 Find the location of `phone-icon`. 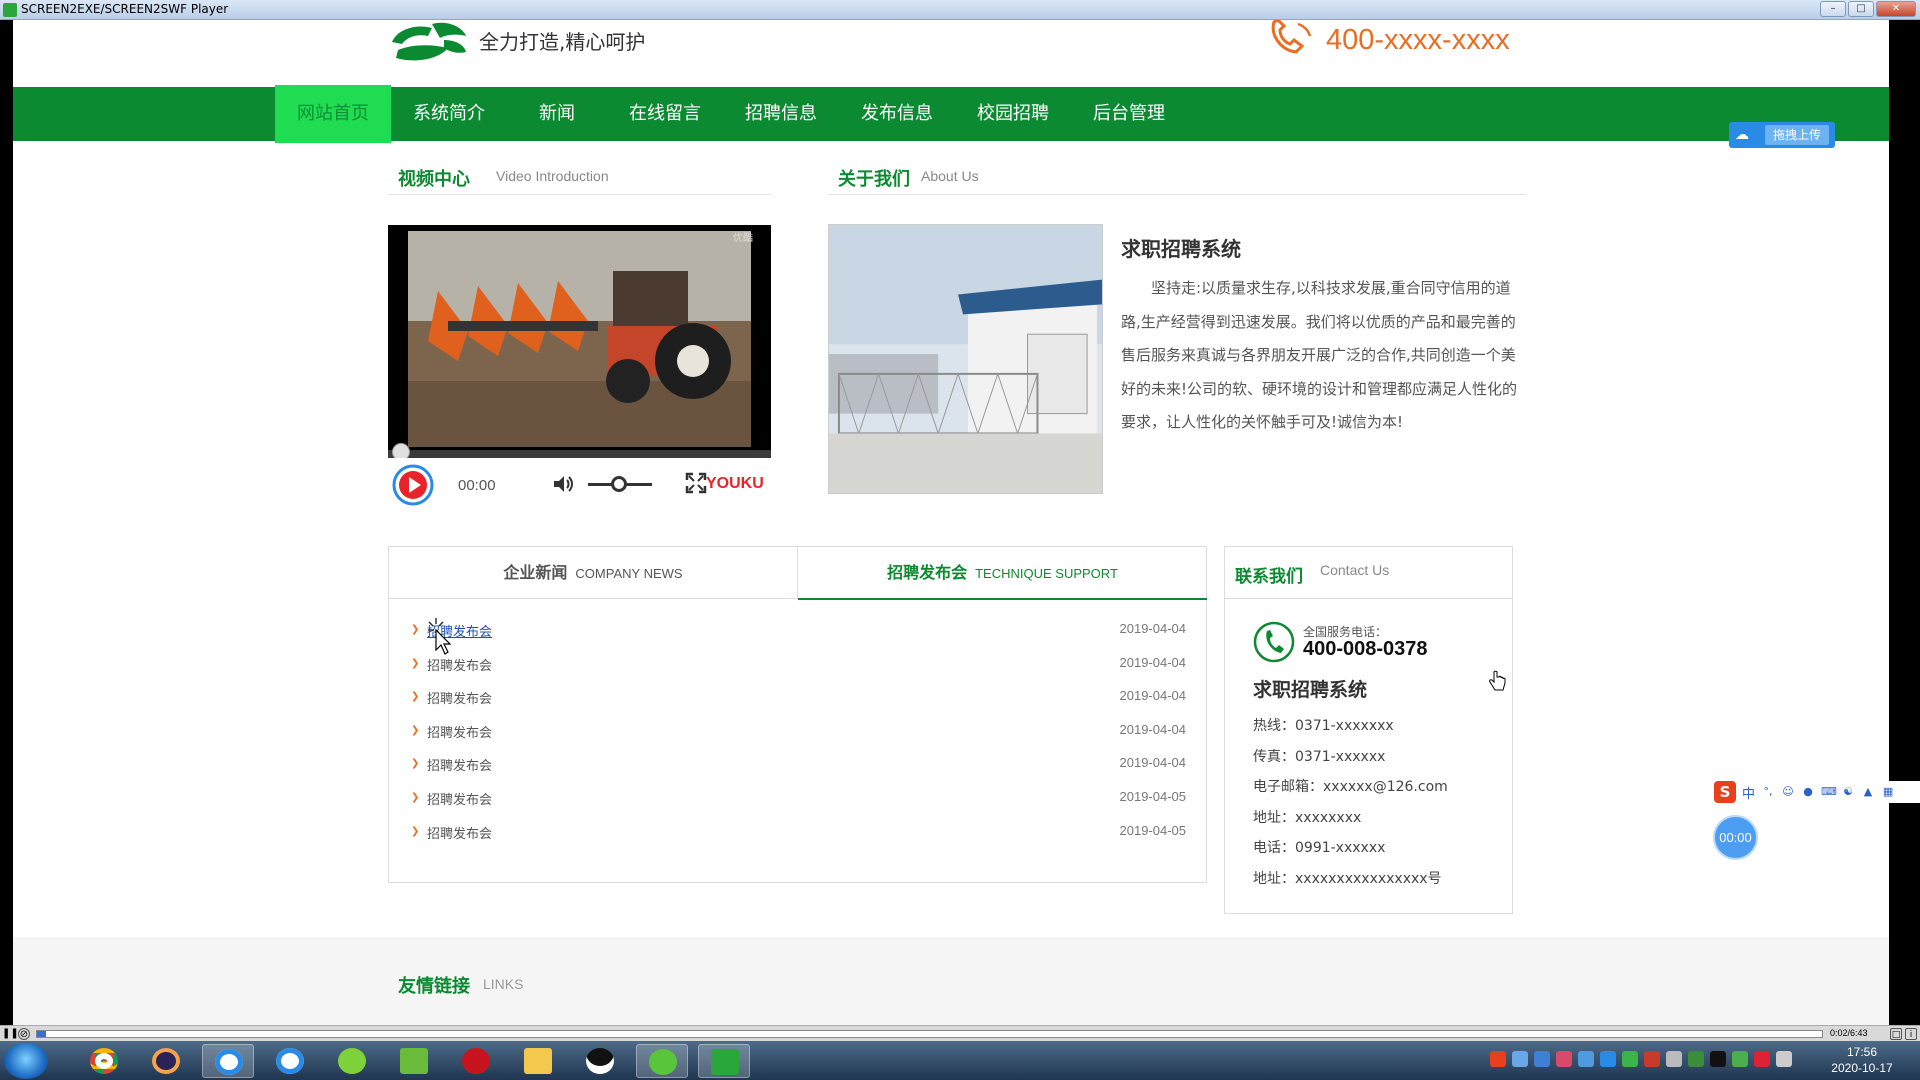

phone-icon is located at coordinates (1291, 37).